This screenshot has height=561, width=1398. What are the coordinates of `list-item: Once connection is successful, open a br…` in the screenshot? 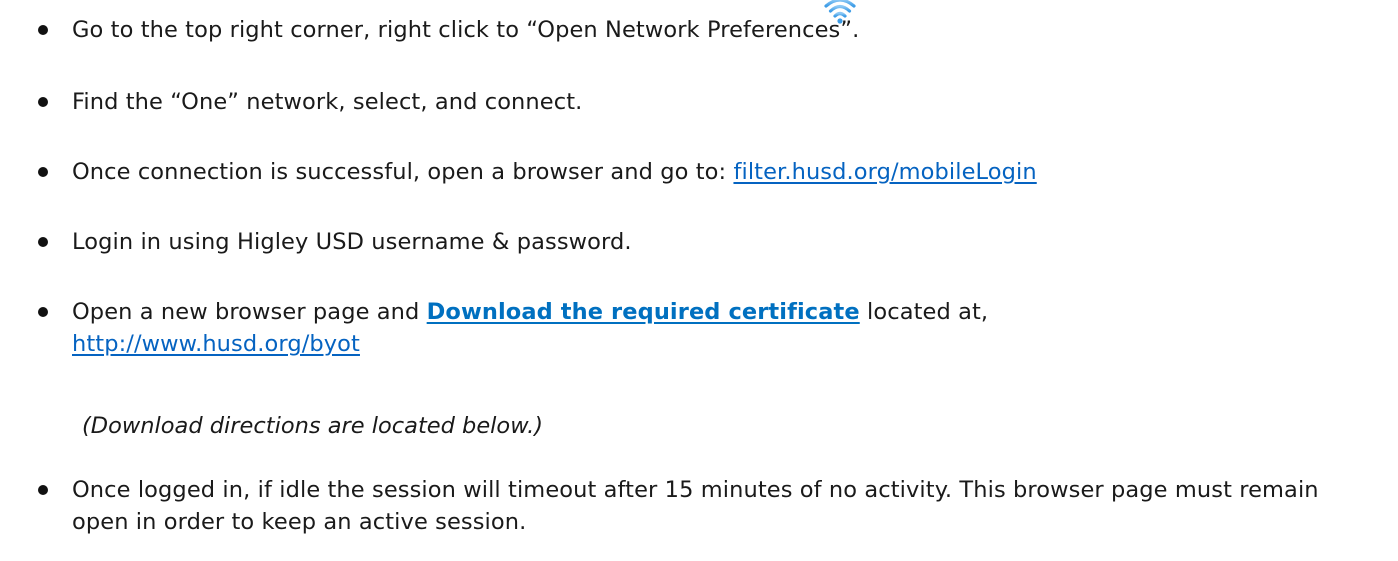 It's located at (710, 172).